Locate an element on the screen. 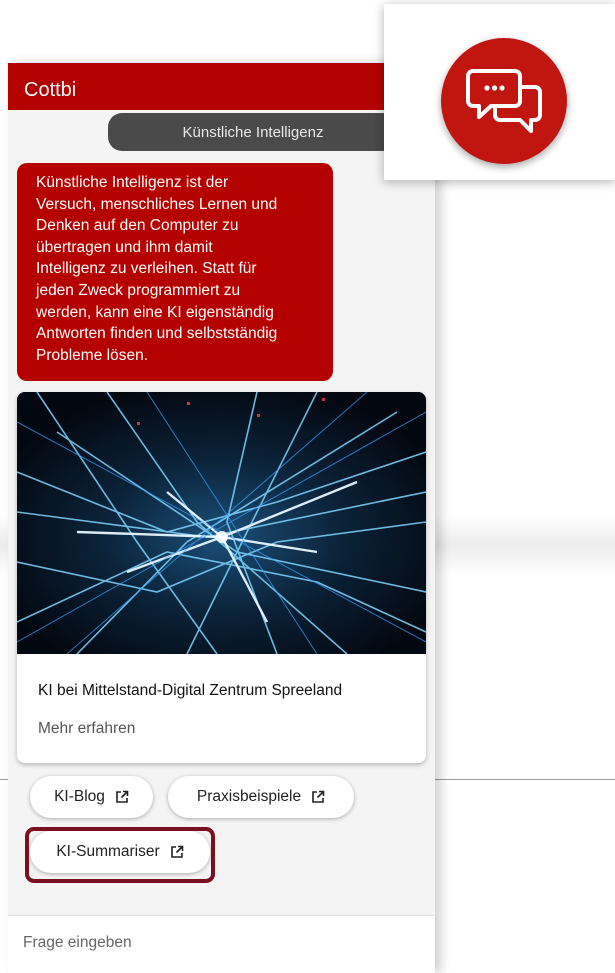 The width and height of the screenshot is (615, 973). bot-message-line: Versuch, menschliches Lernen und is located at coordinates (157, 204).